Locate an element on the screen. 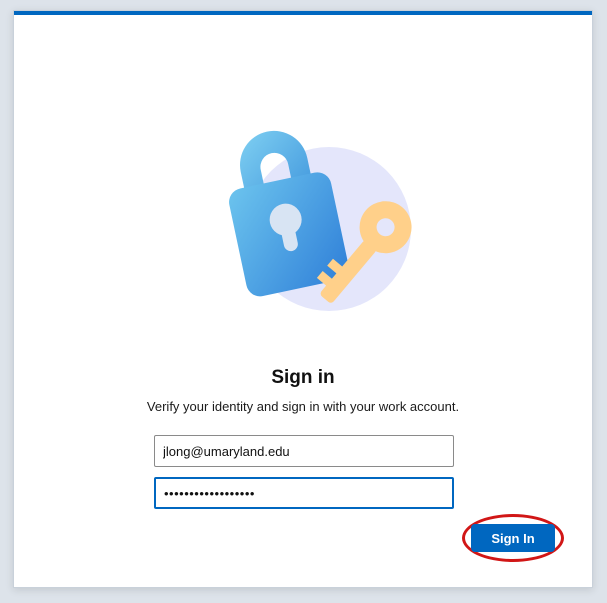 The height and width of the screenshot is (603, 607). sign-in-button: Sign In is located at coordinates (513, 538).